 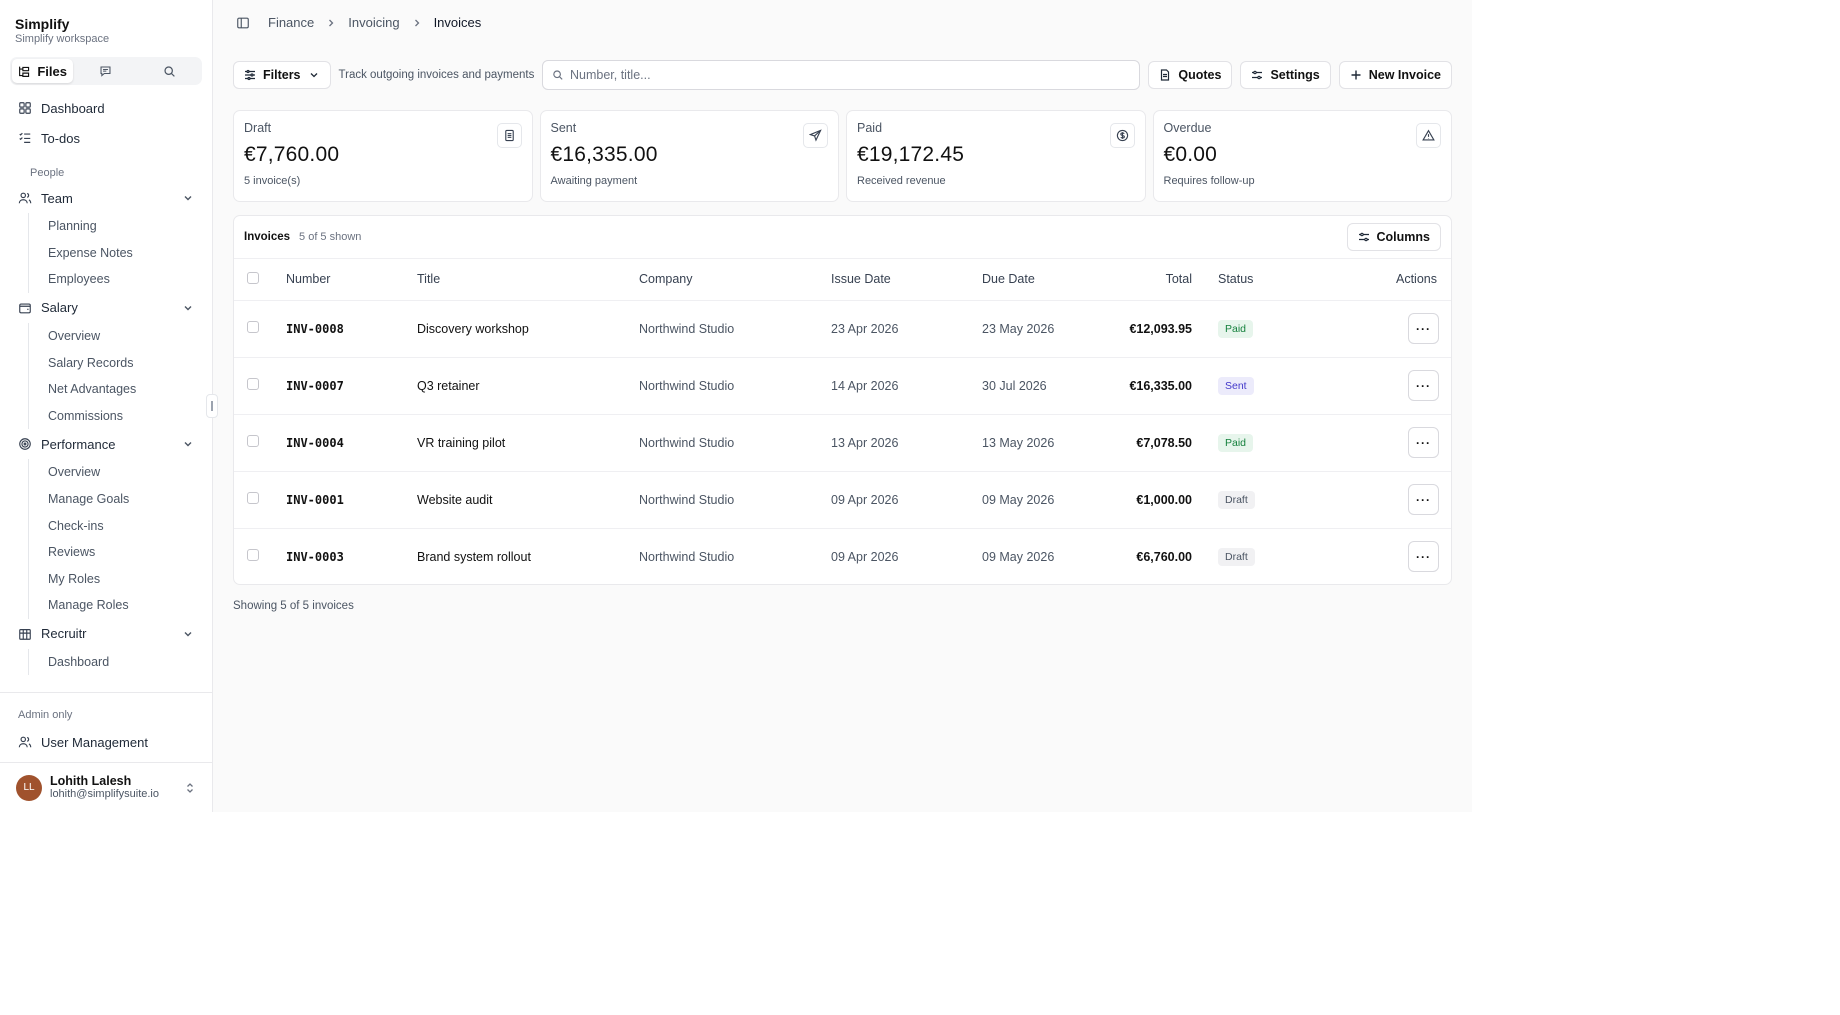 What do you see at coordinates (106, 742) in the screenshot?
I see `sidebar-item-user-management: User Management` at bounding box center [106, 742].